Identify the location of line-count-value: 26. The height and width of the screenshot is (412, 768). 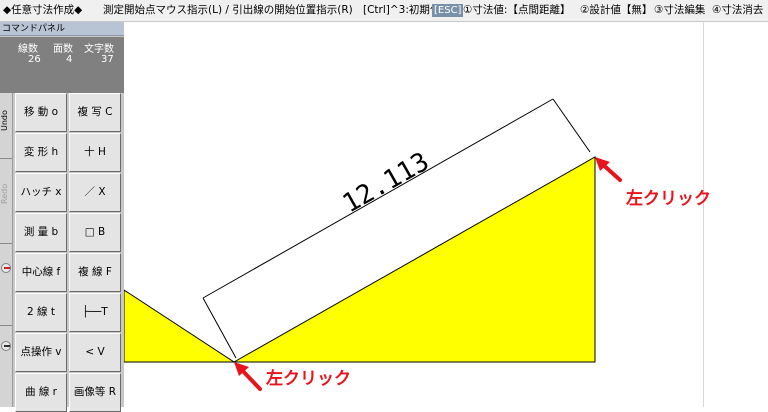
(34, 59).